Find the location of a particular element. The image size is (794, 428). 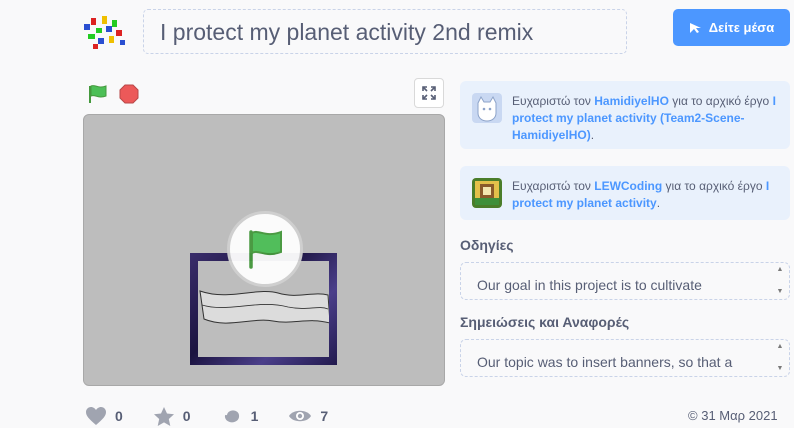

fullscreen-icon is located at coordinates (429, 93).